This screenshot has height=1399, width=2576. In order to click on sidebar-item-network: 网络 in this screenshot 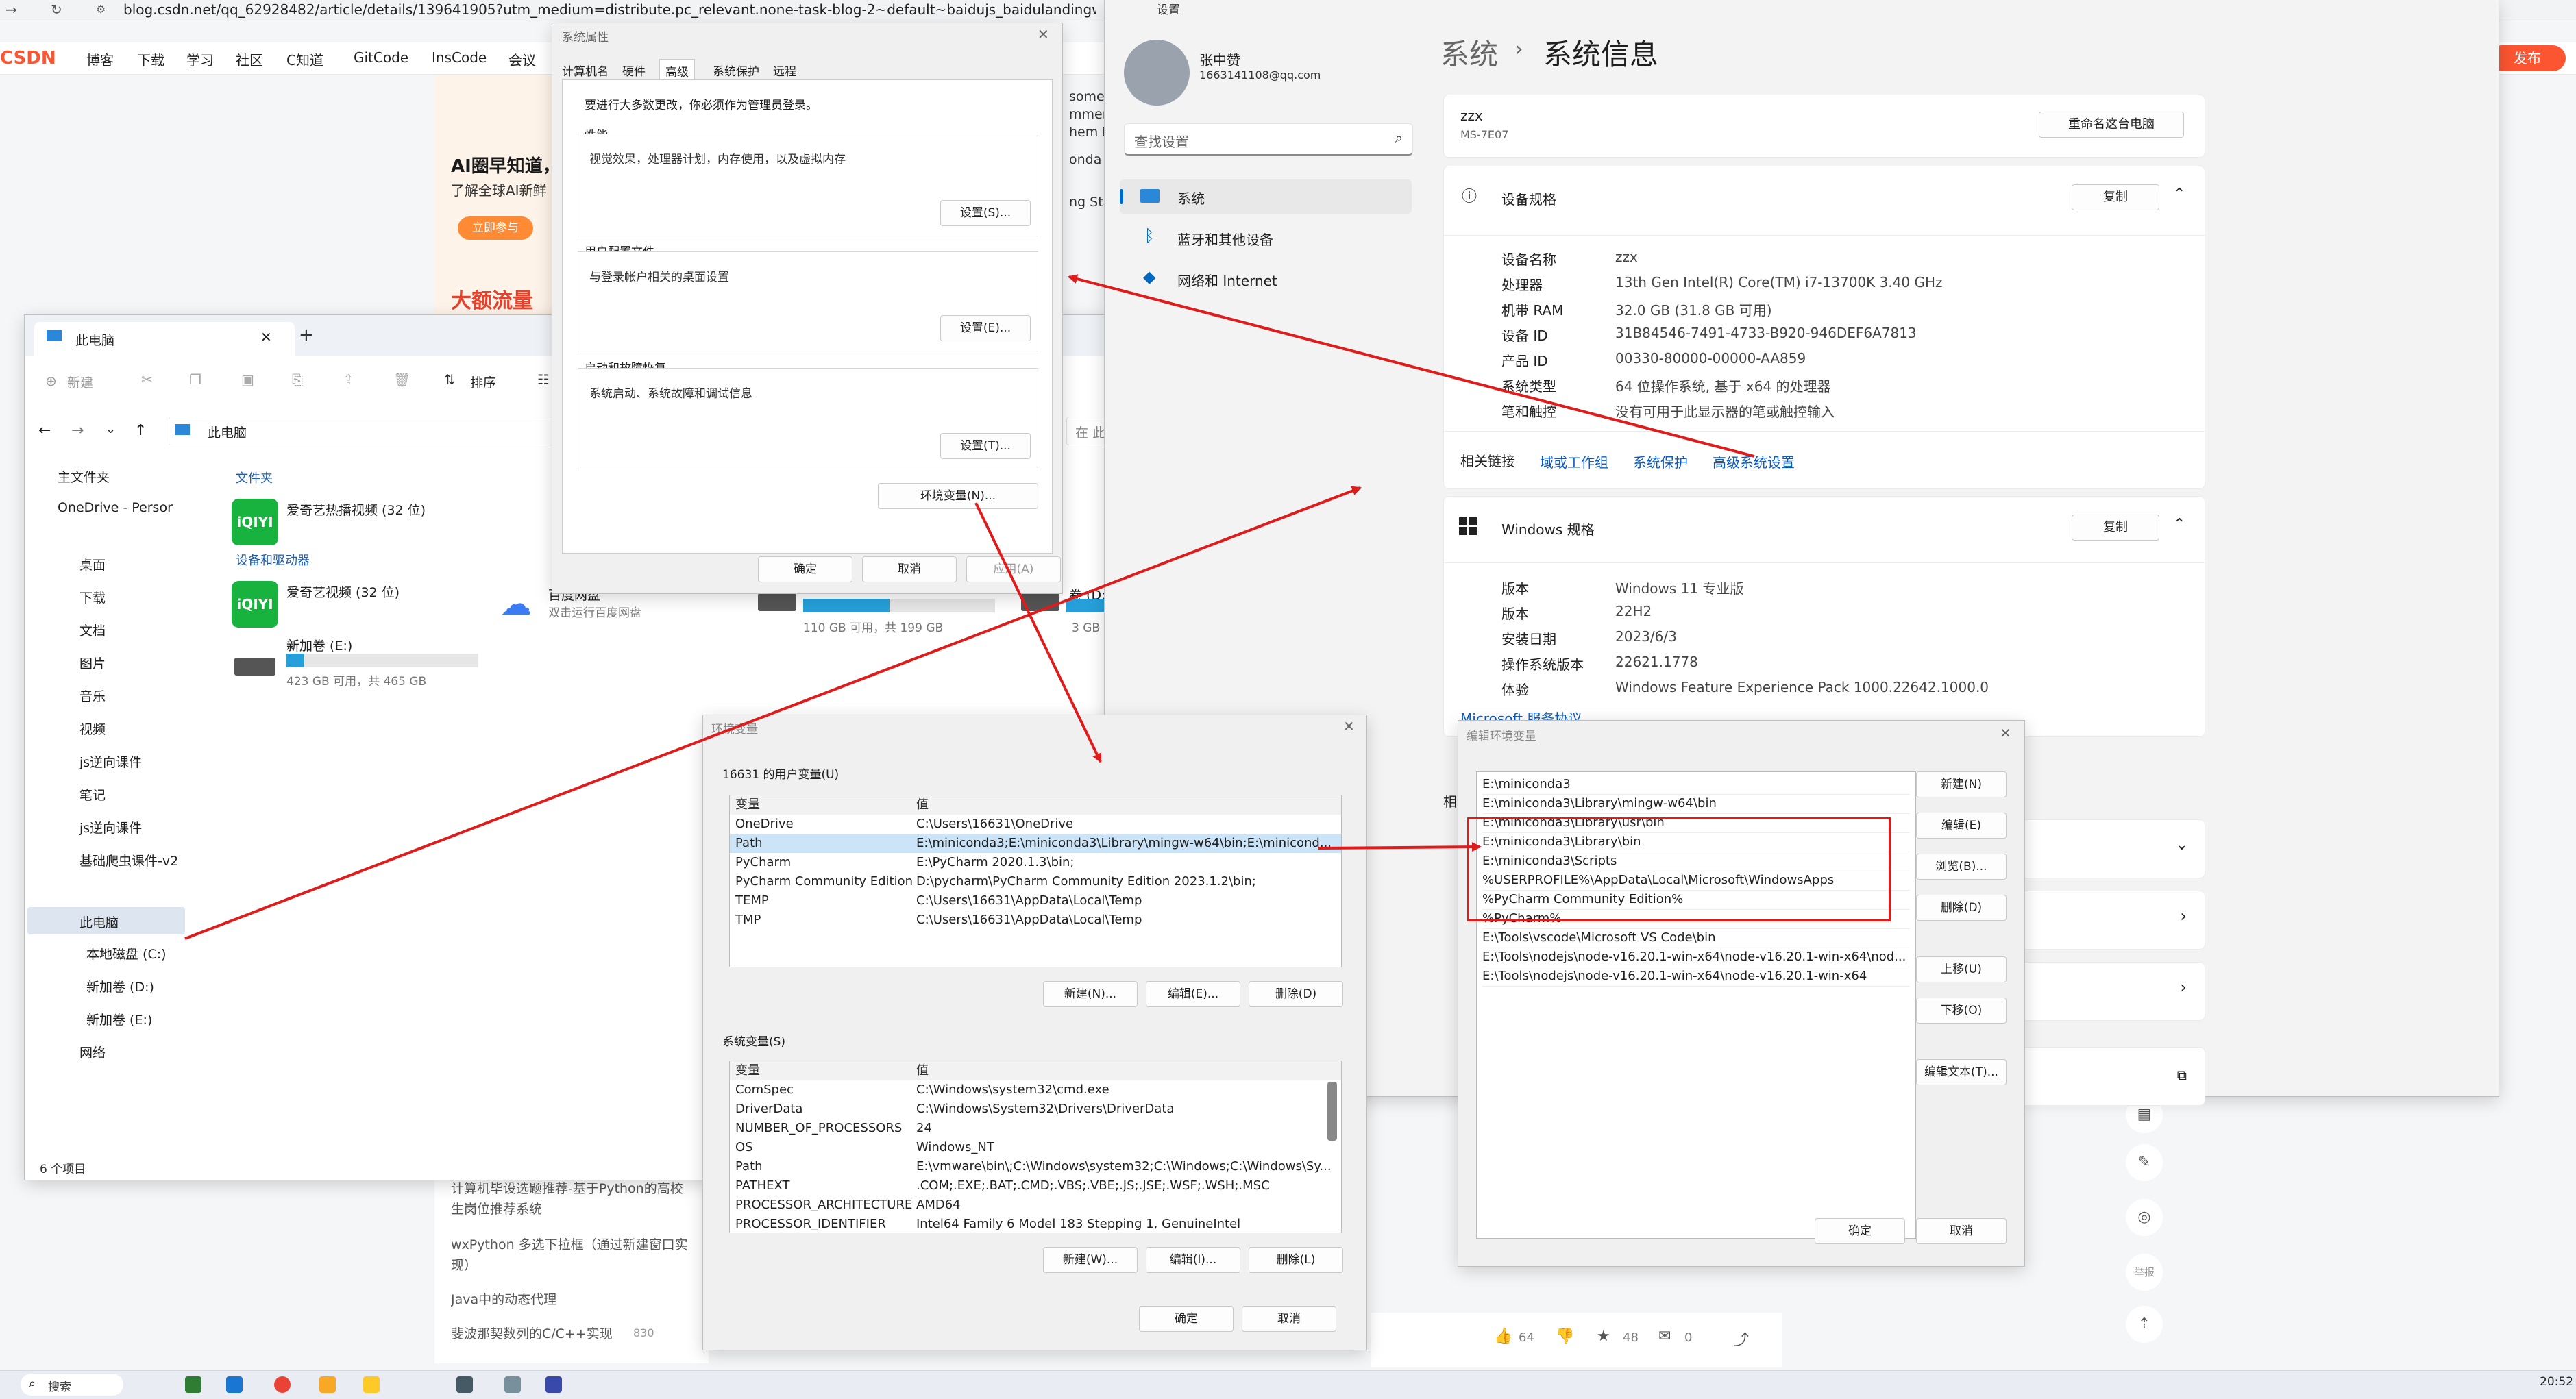, I will do `click(93, 1052)`.